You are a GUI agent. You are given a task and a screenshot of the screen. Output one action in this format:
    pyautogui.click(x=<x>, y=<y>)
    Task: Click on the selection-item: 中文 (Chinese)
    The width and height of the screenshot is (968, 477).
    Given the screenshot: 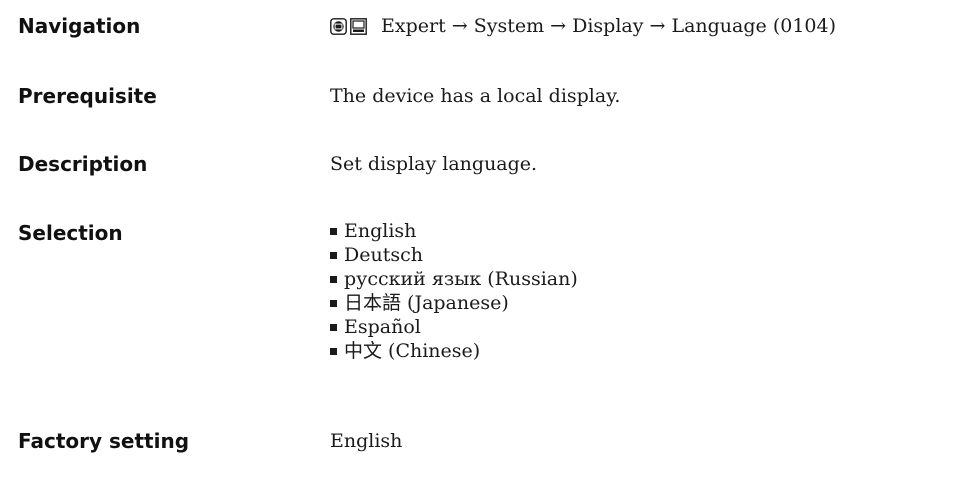 What is the action you would take?
    pyautogui.click(x=454, y=351)
    